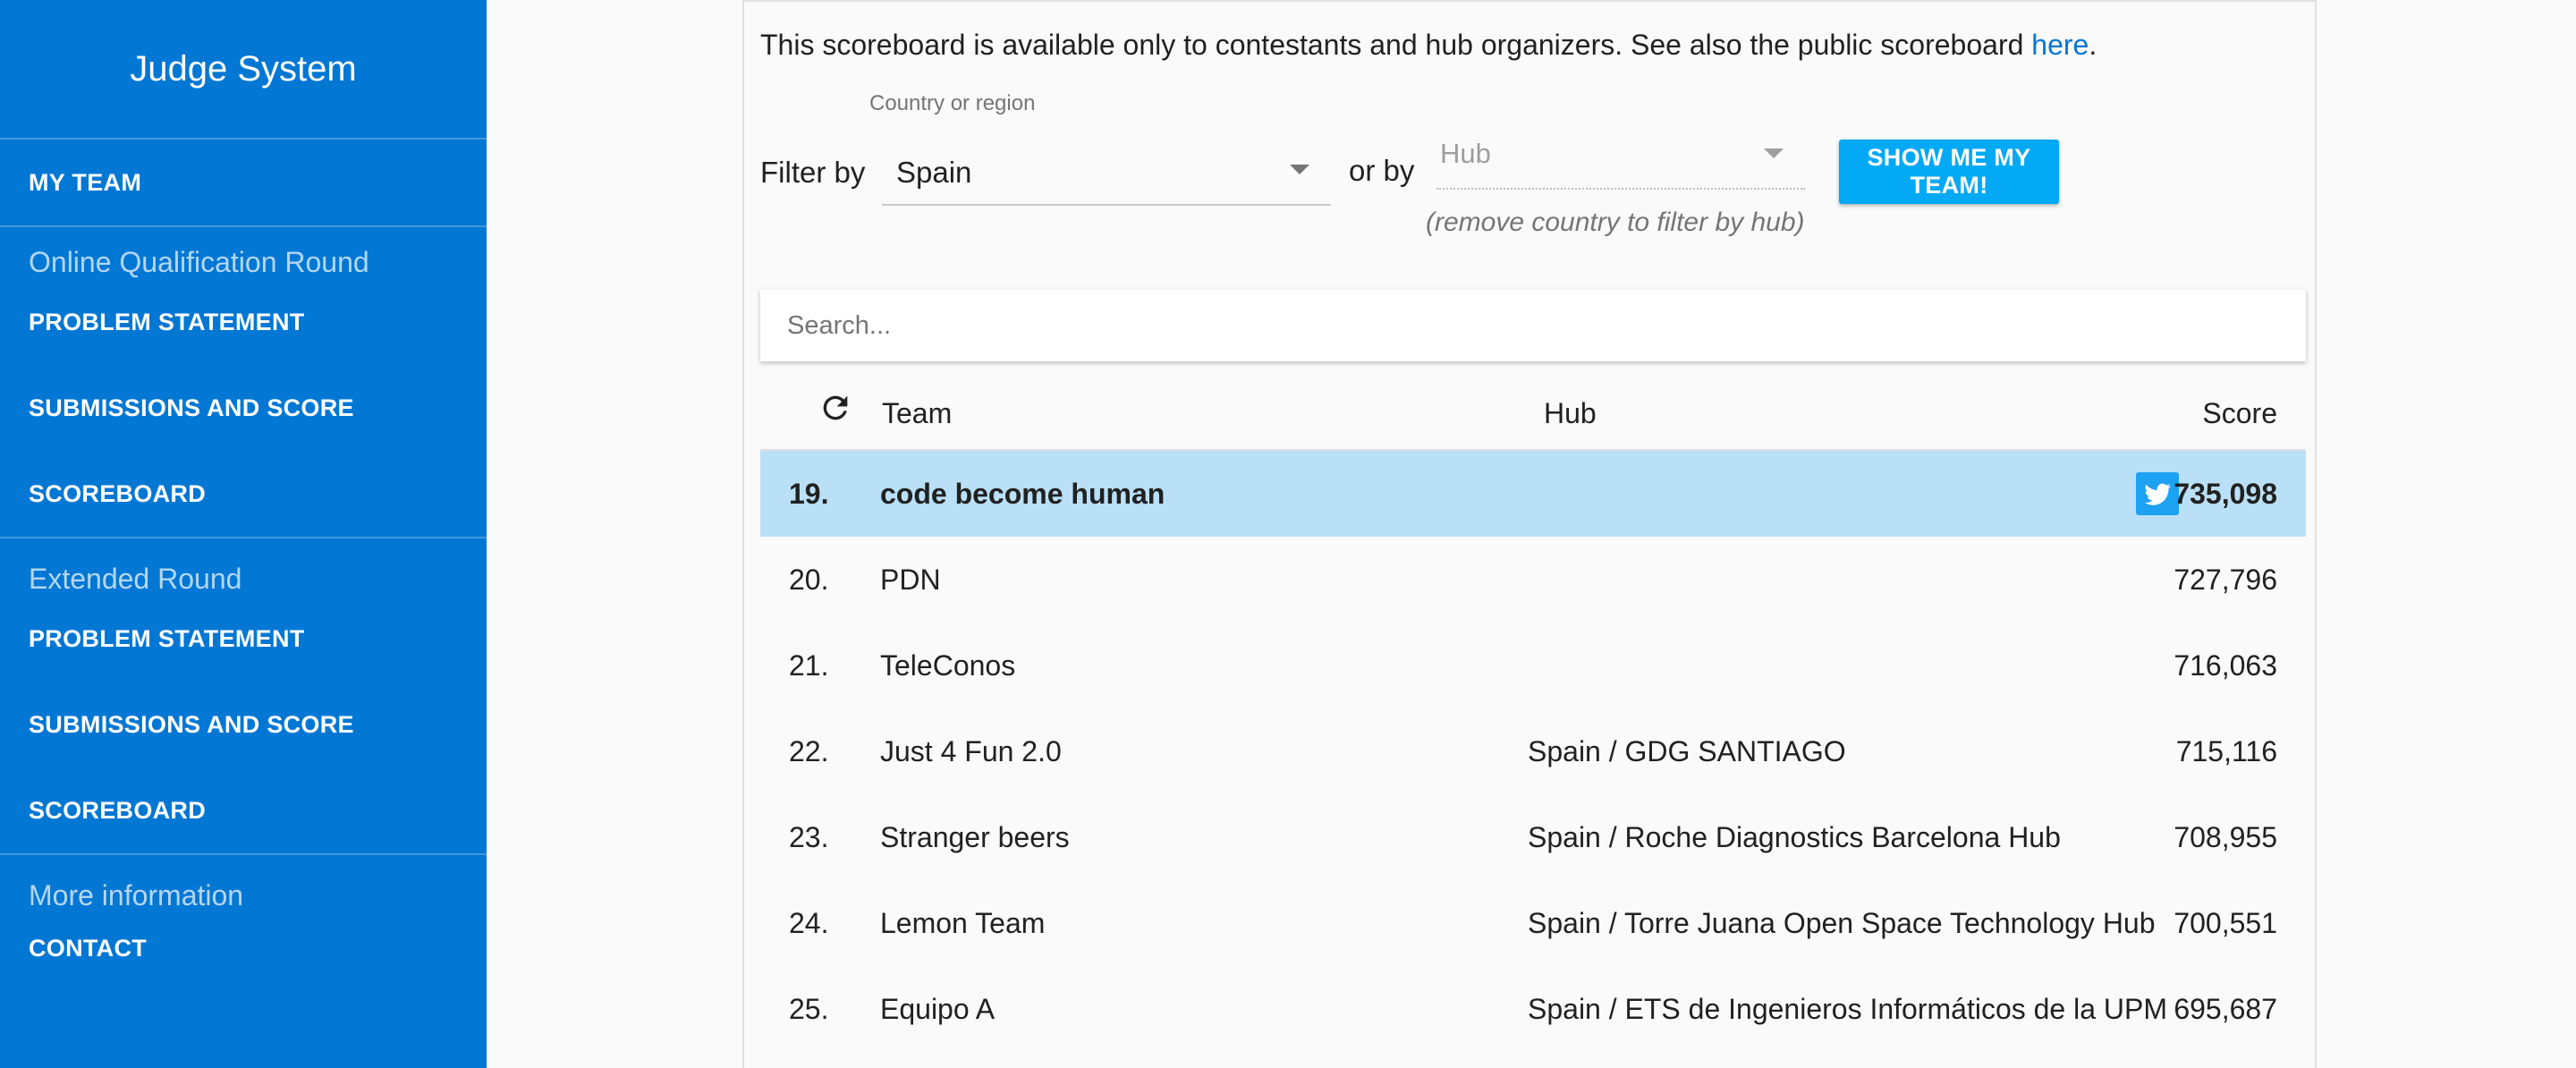 The image size is (2576, 1068). What do you see at coordinates (2093, 45) in the screenshot?
I see `notice-suffix: .` at bounding box center [2093, 45].